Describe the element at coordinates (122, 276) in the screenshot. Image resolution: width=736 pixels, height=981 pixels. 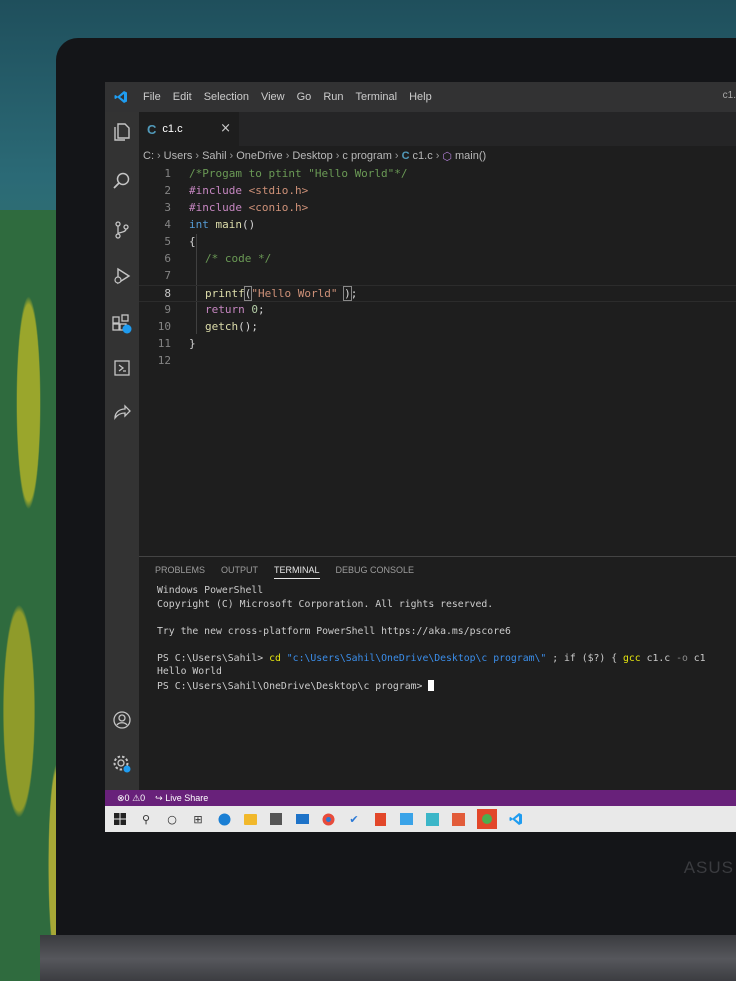
I see `run-debug-icon` at that location.